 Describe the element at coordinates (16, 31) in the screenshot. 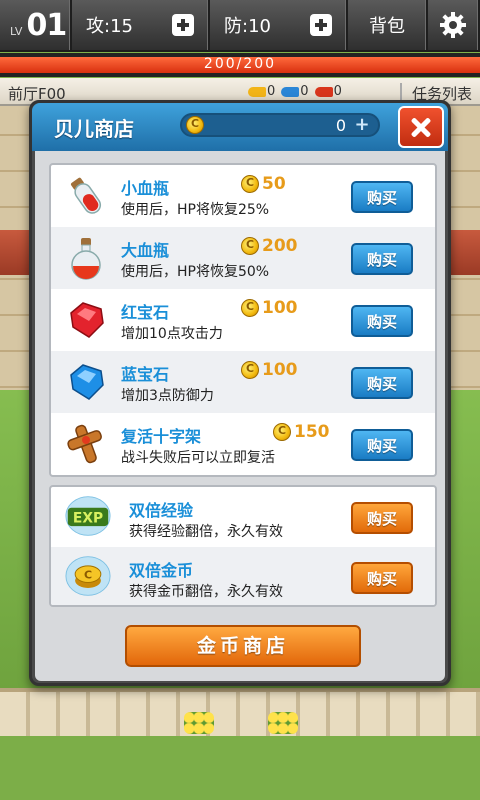

I see `level-label: LV` at that location.